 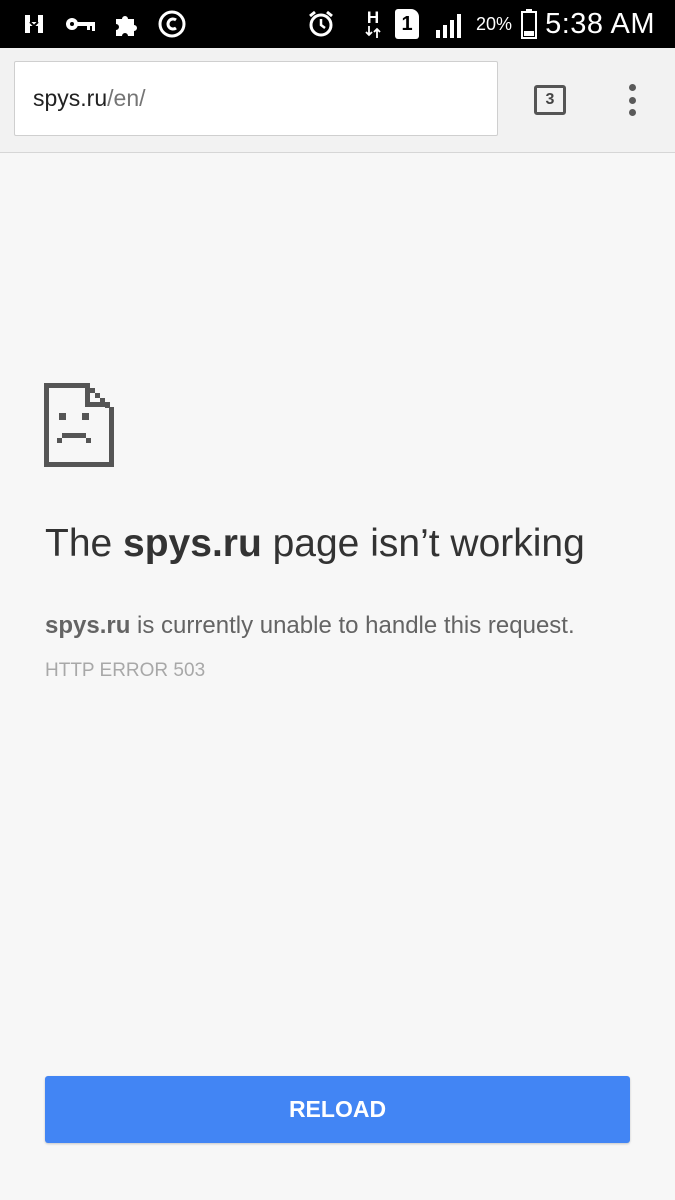 I want to click on sim-icon: 1, so click(x=407, y=24).